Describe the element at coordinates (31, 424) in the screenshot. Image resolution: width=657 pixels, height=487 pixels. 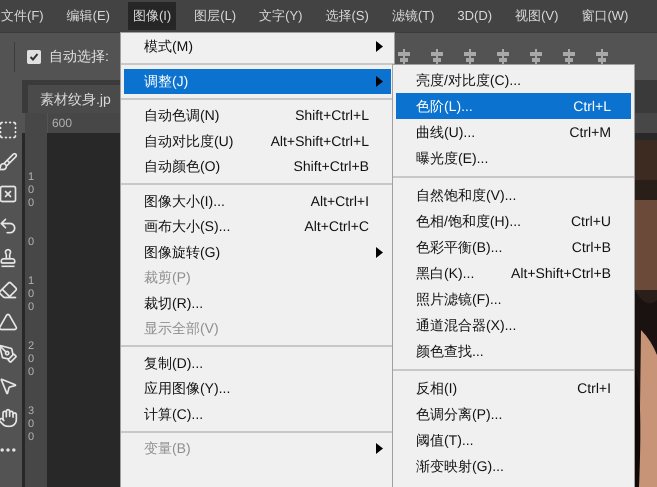
I see `ruler-label: 3 0 0` at that location.